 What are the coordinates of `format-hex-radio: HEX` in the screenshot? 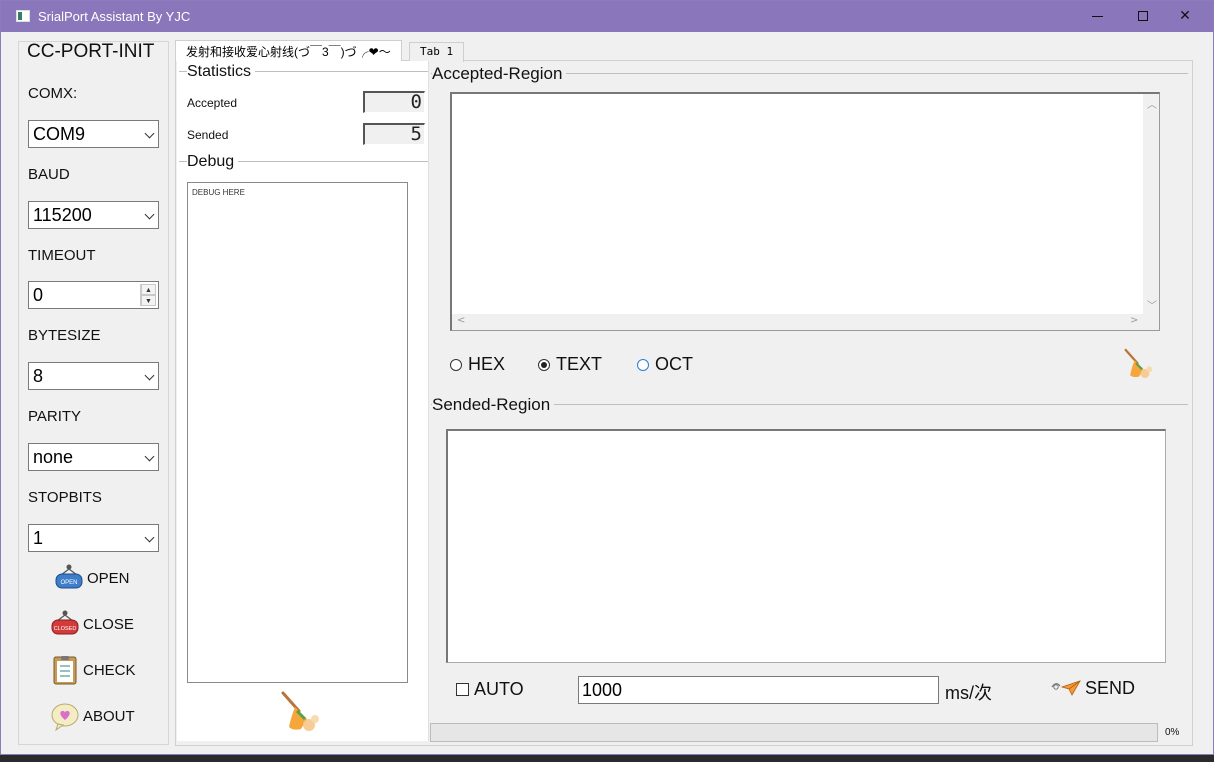 It's located at (477, 364).